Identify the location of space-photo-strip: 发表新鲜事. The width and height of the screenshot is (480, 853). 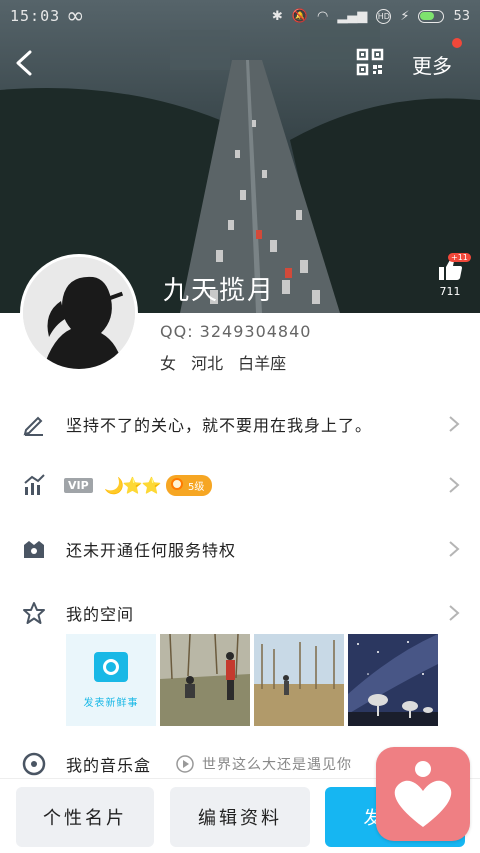
(253, 680).